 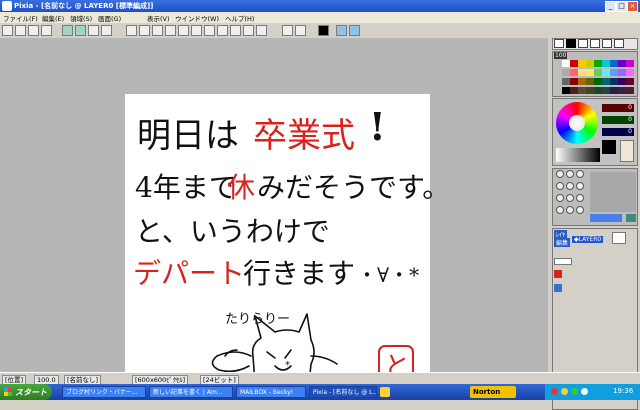 I want to click on gradient-icon, so click(x=248, y=30).